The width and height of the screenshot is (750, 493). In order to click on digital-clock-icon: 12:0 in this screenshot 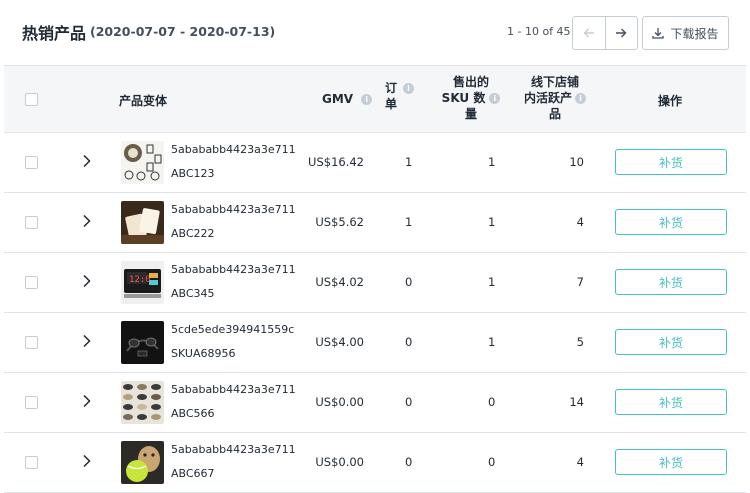, I will do `click(142, 282)`.